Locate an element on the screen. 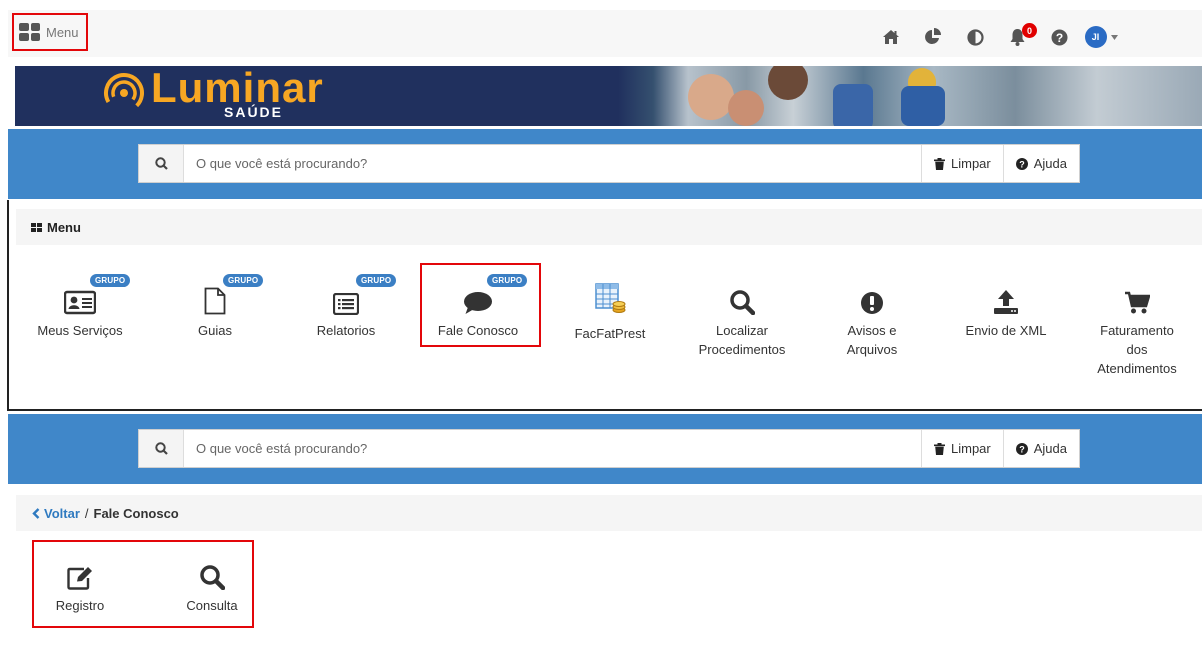 This screenshot has width=1202, height=666. menu-tile-facfatprest: FacFatPrest is located at coordinates (610, 309).